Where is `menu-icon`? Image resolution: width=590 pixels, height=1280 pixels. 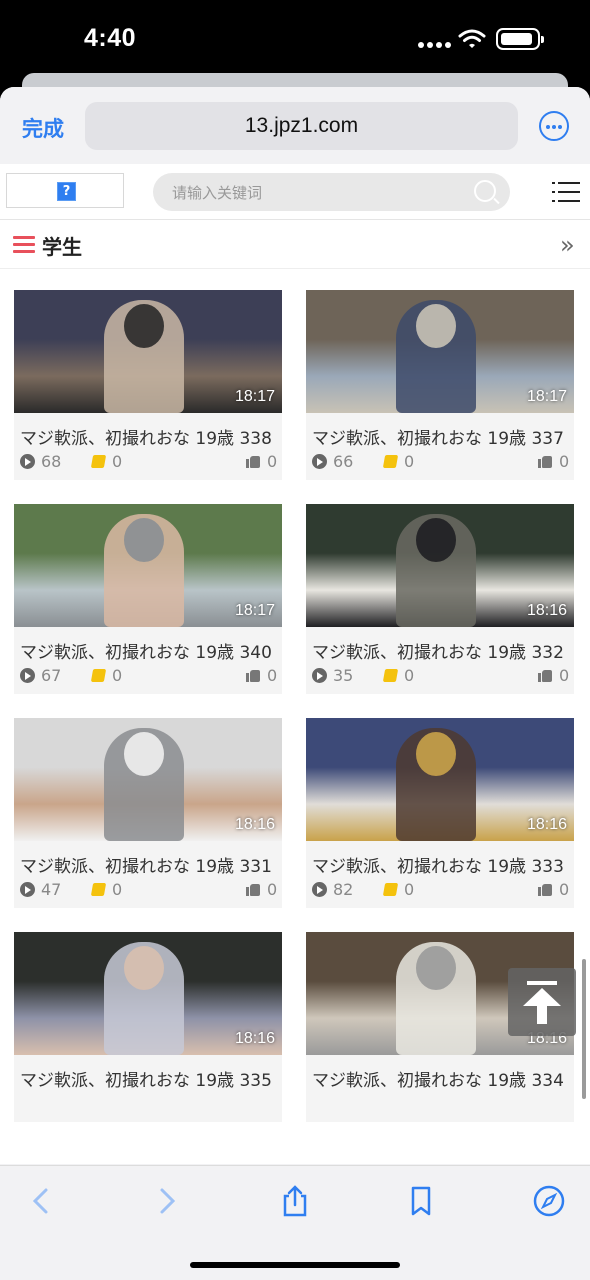
menu-icon is located at coordinates (566, 192).